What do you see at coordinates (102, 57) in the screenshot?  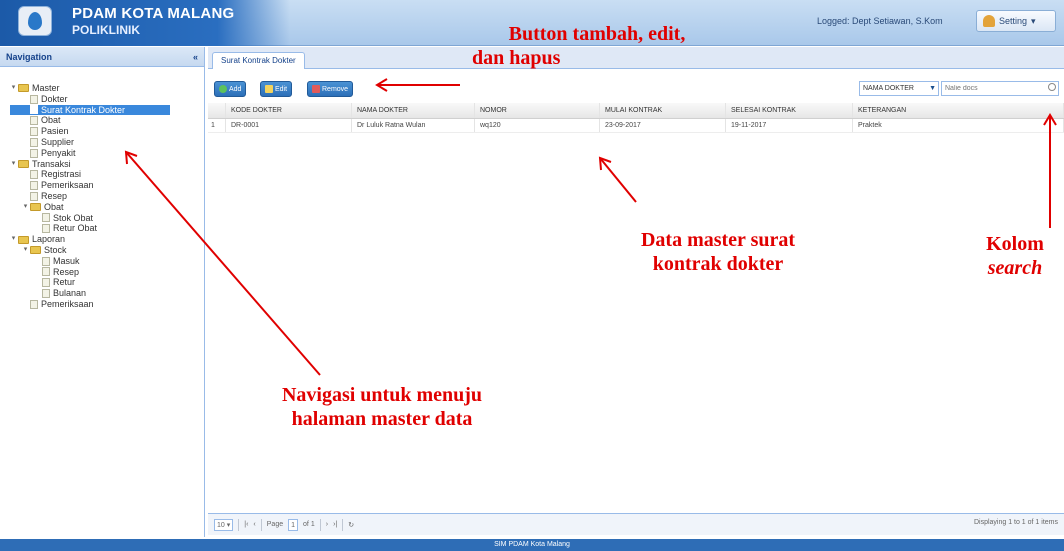 I see `navigation-header: Navigation «` at bounding box center [102, 57].